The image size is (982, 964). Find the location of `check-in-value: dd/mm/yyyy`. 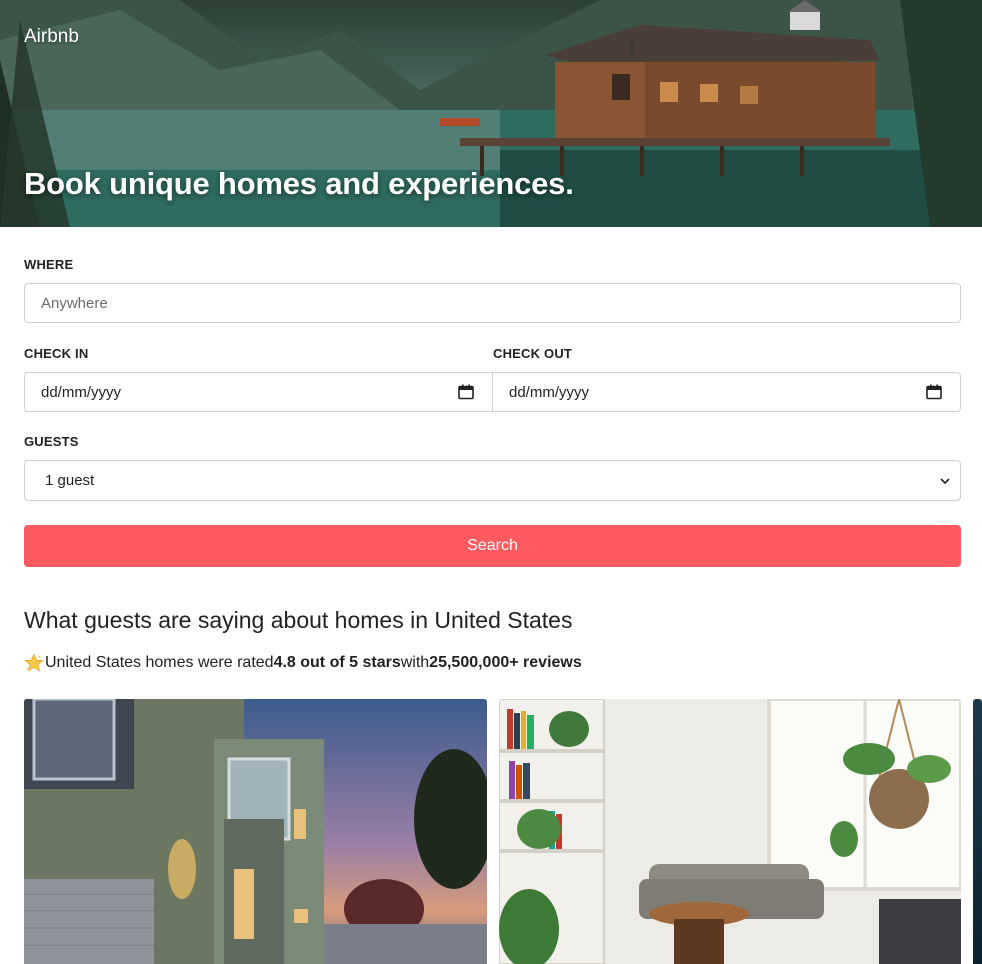

check-in-value: dd/mm/yyyy is located at coordinates (81, 392).